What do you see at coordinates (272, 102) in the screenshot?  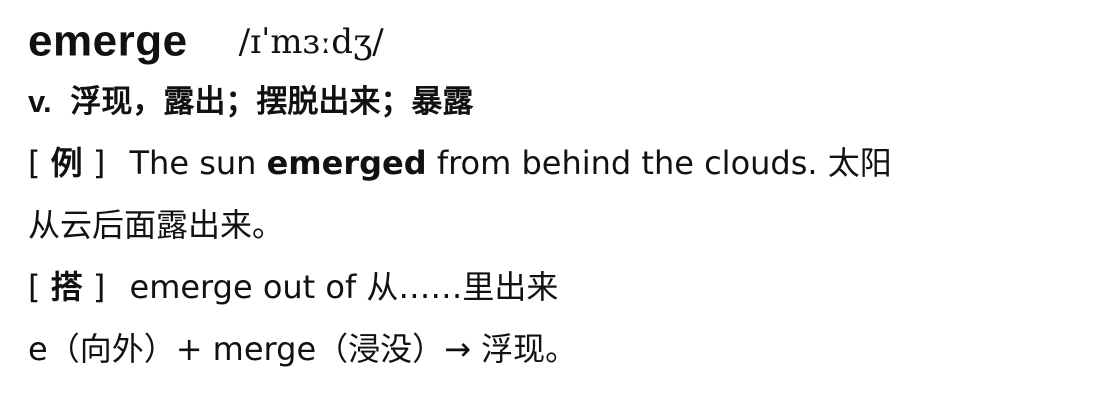 I see `definition-text: 浮现，露出；摆脱出来；暴露` at bounding box center [272, 102].